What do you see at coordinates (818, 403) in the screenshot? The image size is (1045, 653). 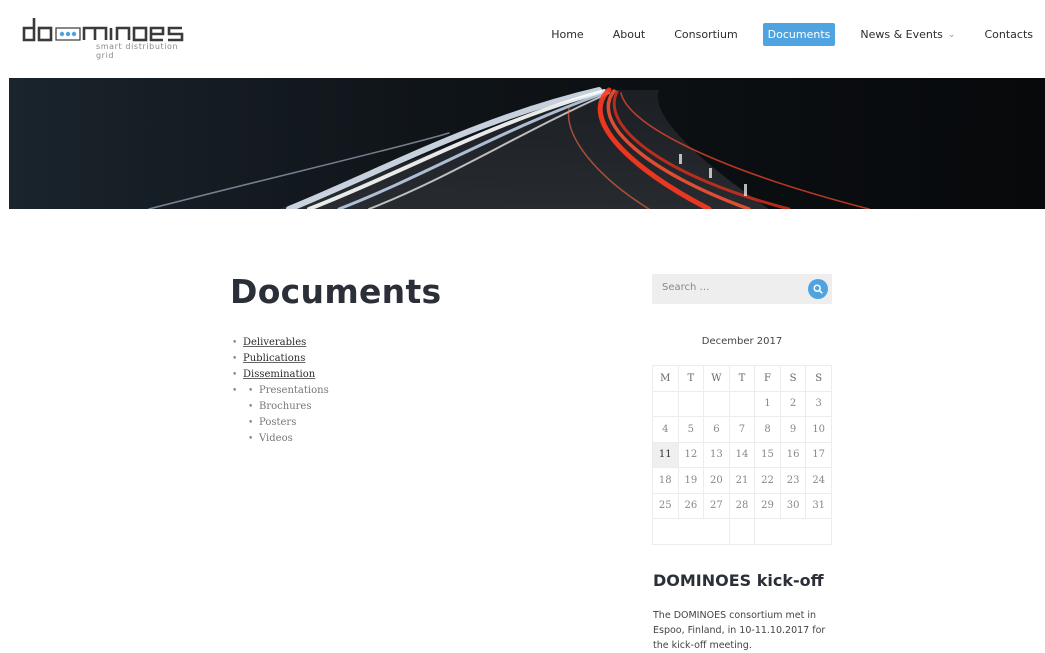 I see `calendar-day: 3` at bounding box center [818, 403].